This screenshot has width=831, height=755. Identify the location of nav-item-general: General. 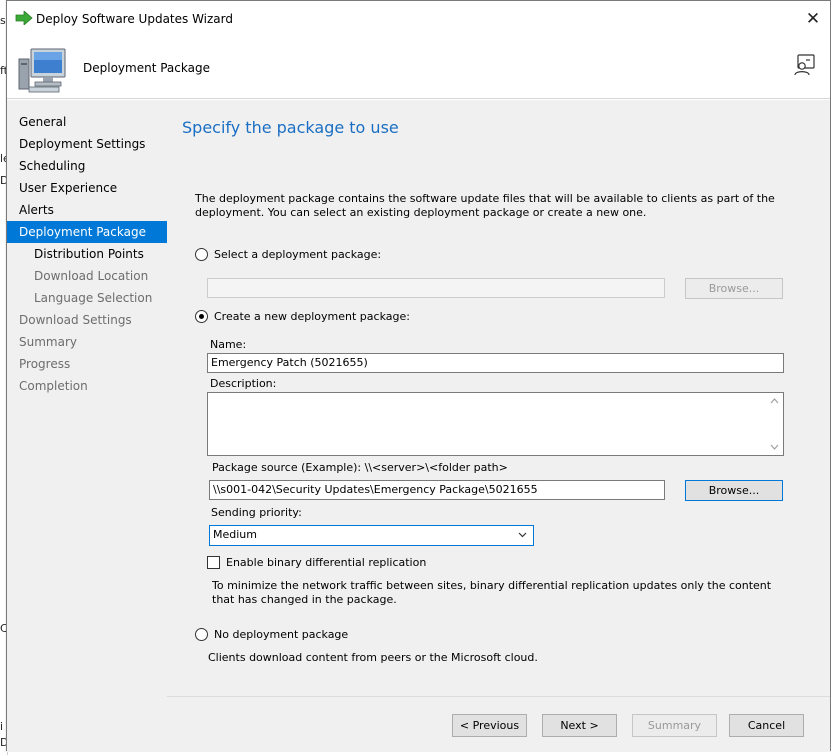
(87, 122).